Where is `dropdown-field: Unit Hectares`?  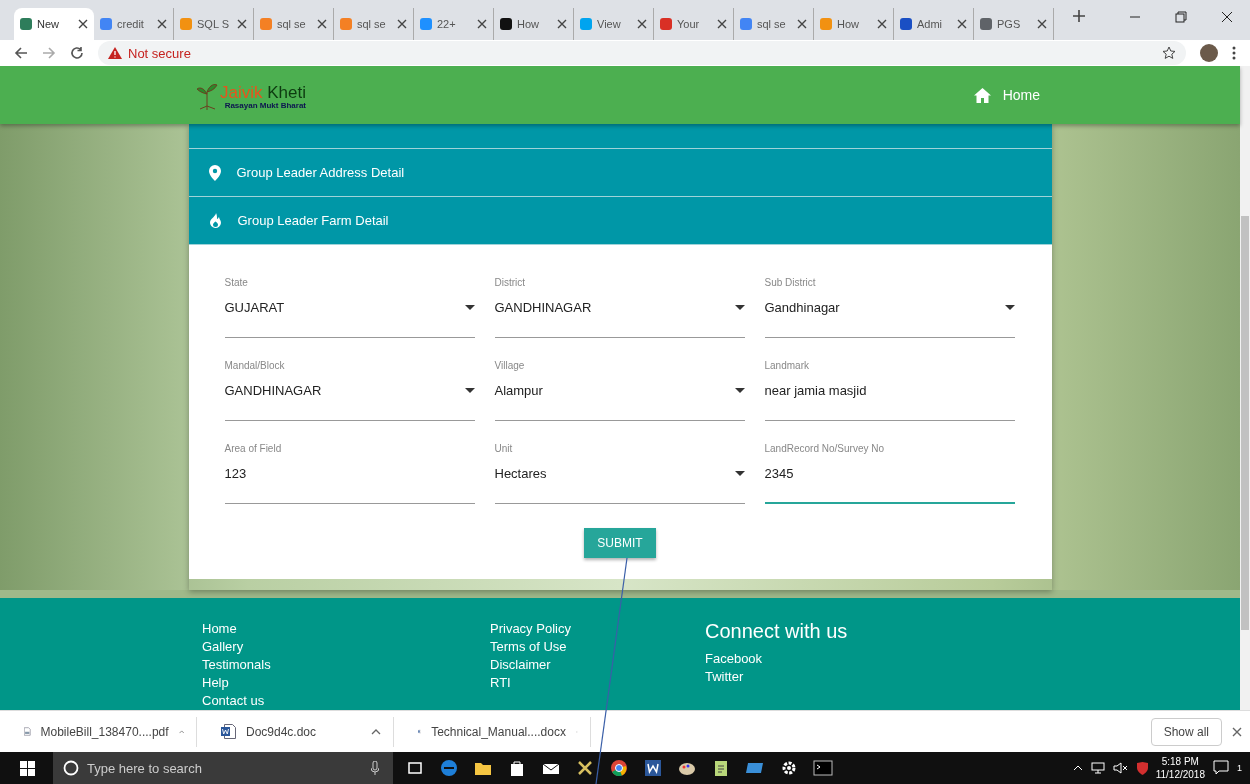 dropdown-field: Unit Hectares is located at coordinates (619, 472).